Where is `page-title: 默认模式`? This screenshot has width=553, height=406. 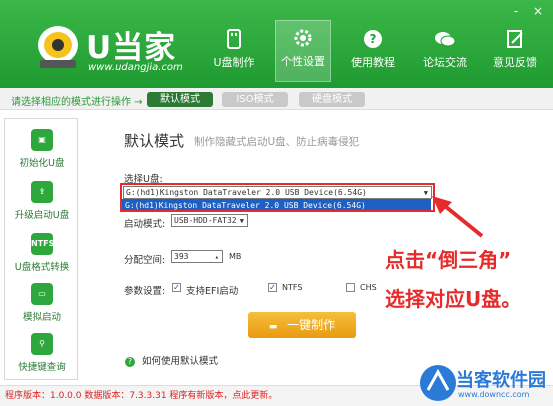 page-title: 默认模式 is located at coordinates (154, 141).